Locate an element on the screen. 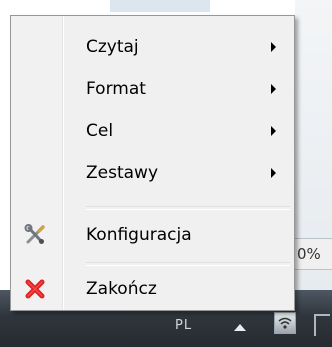  background-top is located at coordinates (166, 6).